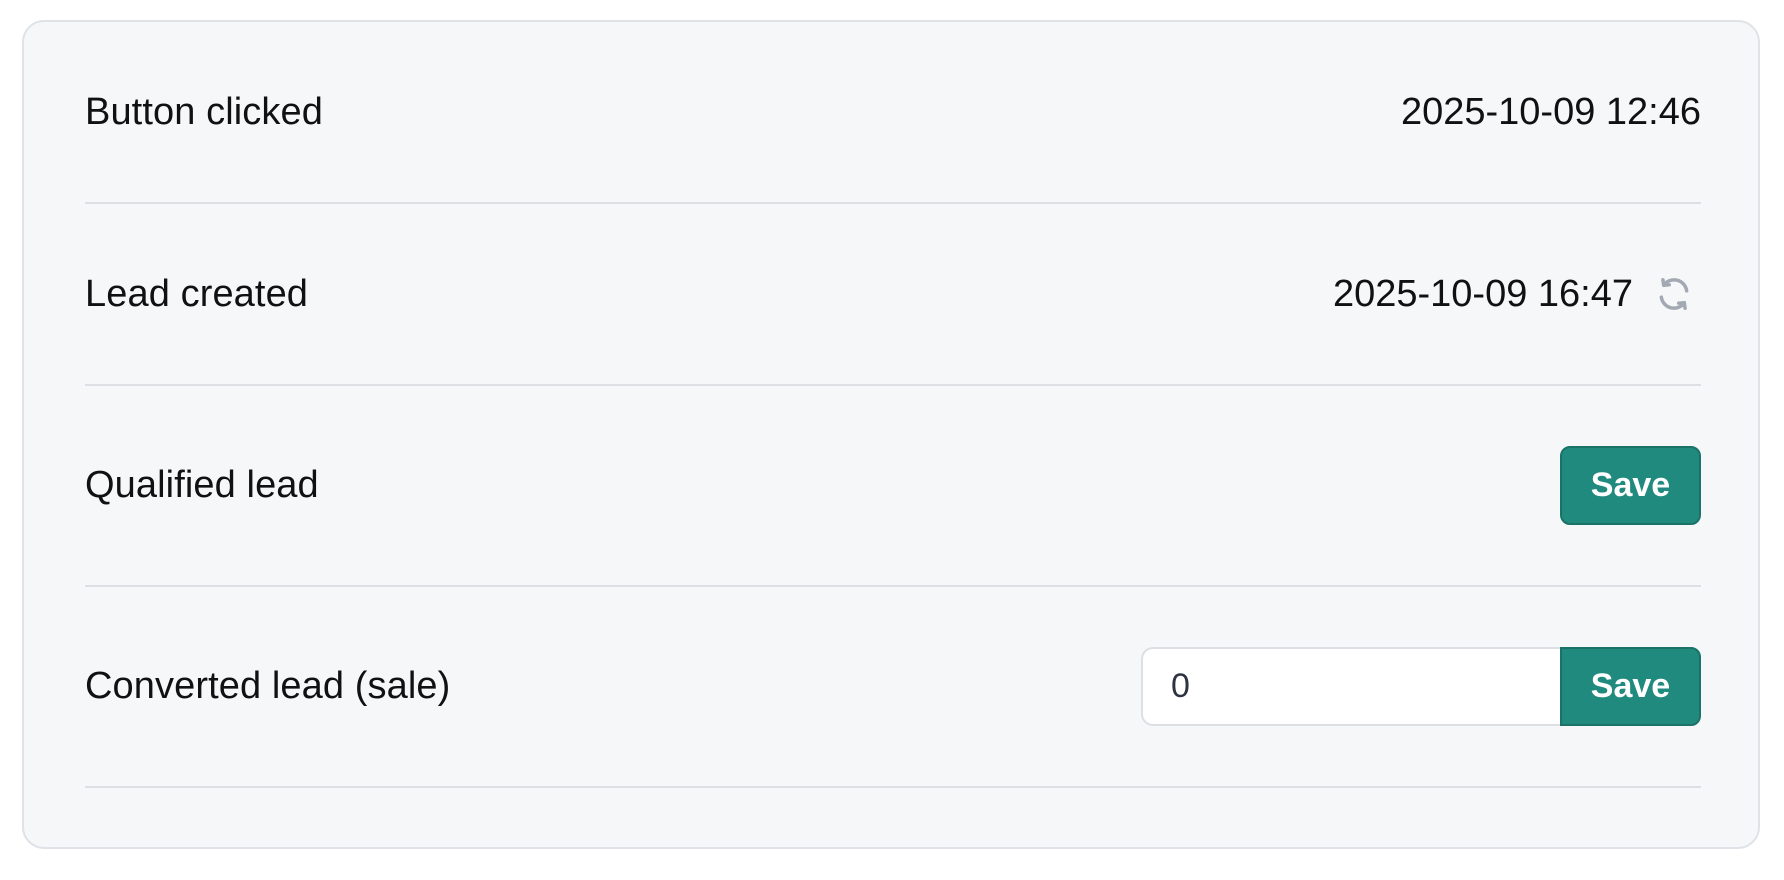  Describe the element at coordinates (197, 293) in the screenshot. I see `event-label: Lead created` at that location.